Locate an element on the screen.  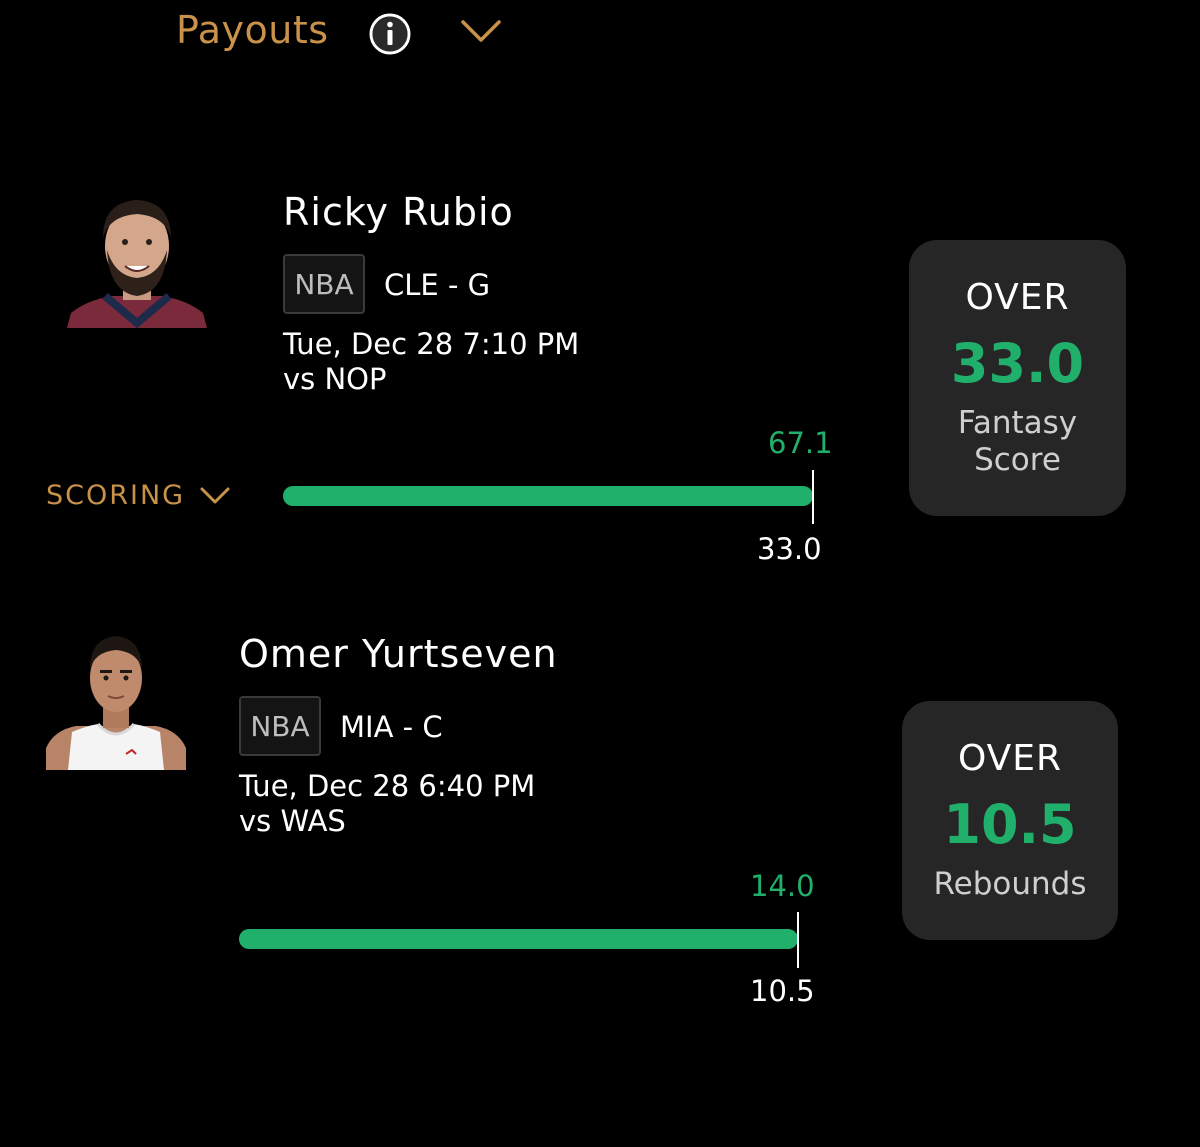
line-value-label: 10.5 is located at coordinates (782, 991).